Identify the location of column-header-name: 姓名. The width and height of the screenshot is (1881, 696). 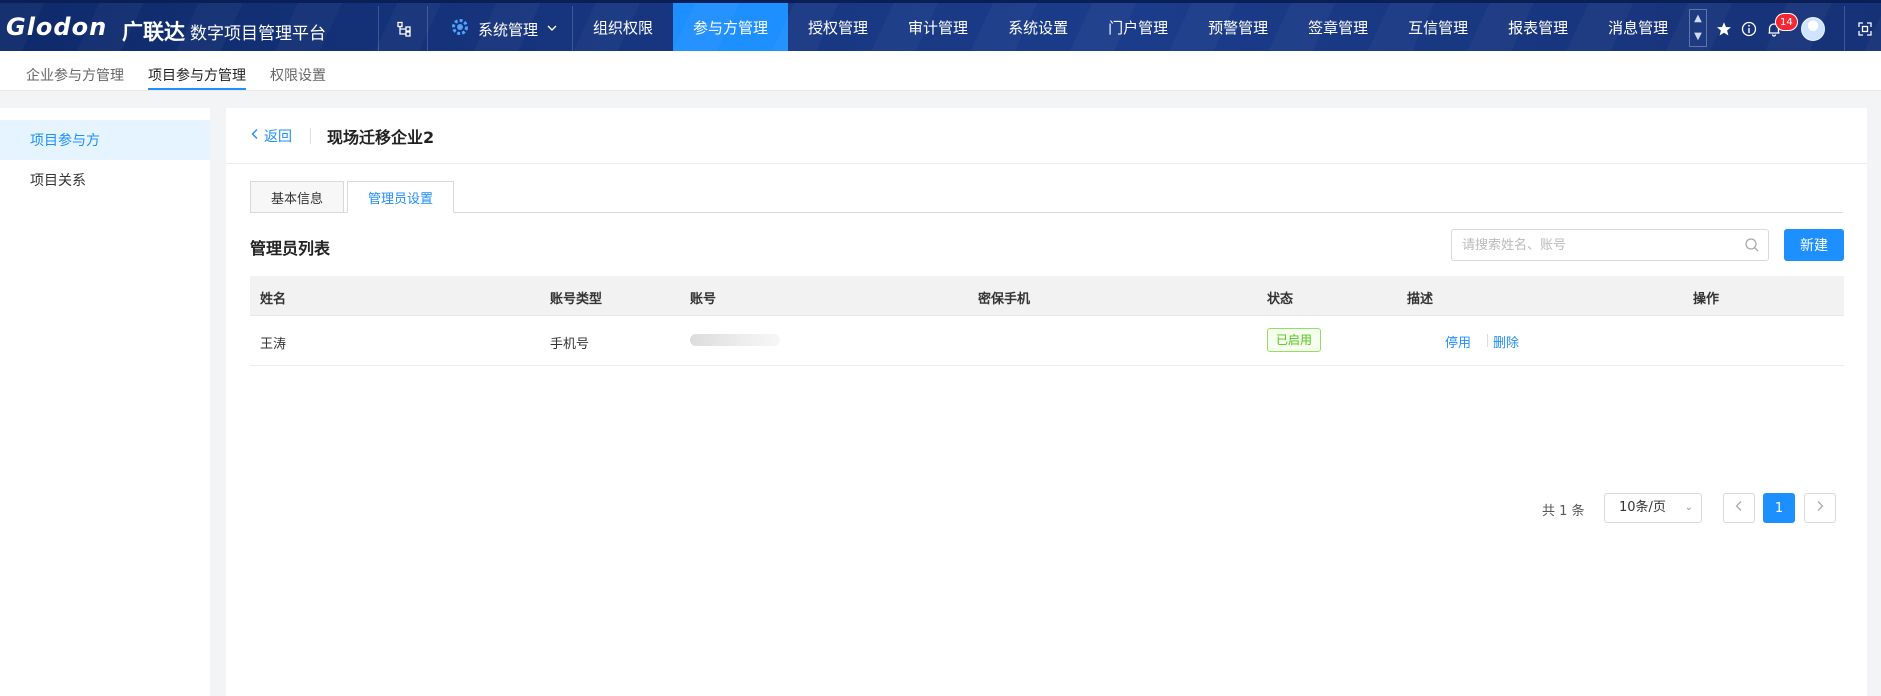
(273, 299).